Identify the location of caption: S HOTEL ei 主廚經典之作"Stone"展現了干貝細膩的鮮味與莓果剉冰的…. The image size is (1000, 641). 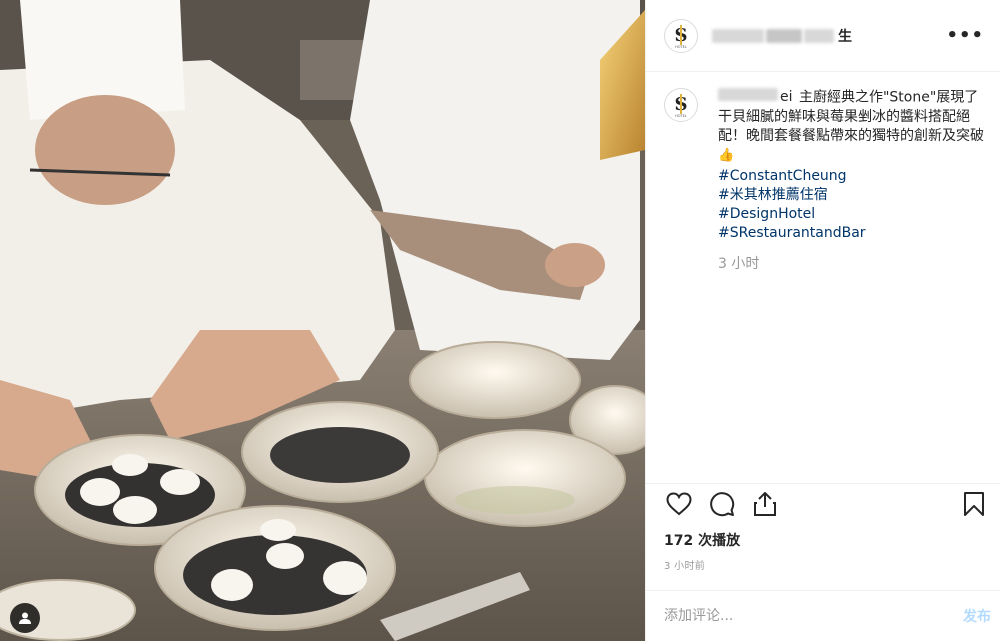
(824, 181).